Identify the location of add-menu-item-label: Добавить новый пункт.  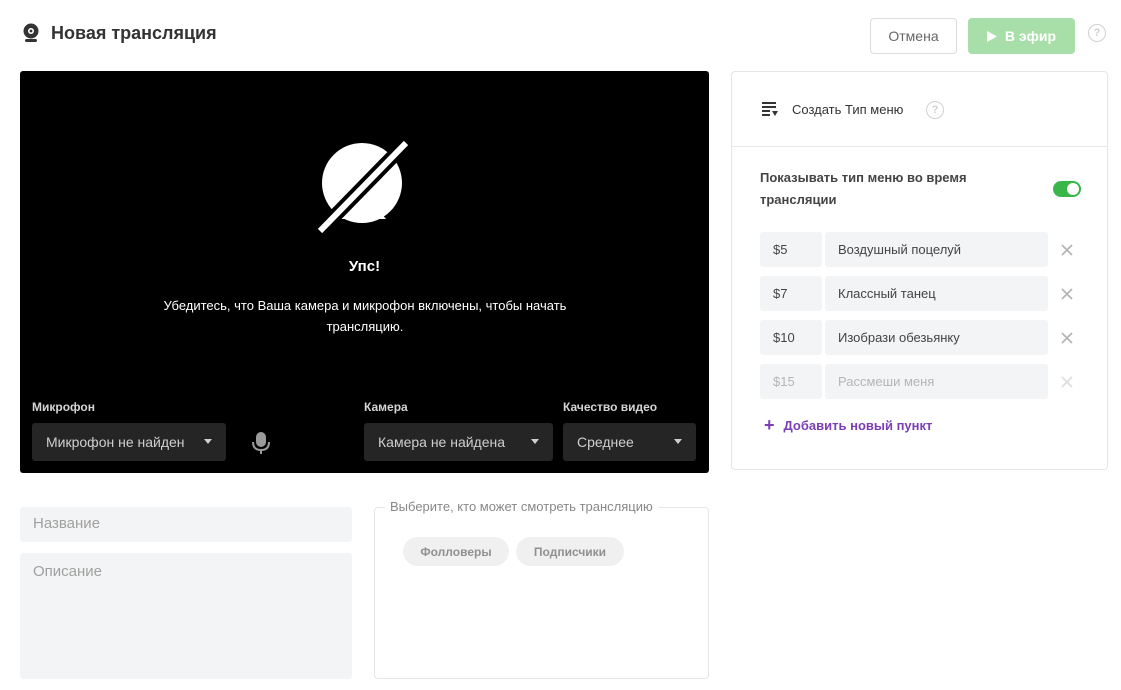
(858, 425).